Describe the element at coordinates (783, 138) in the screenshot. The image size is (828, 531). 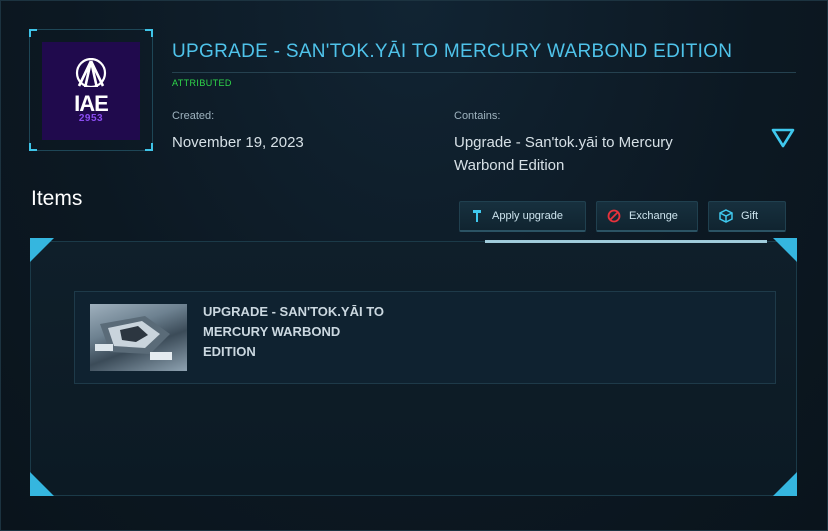
I see `expand-chevron-icon` at that location.